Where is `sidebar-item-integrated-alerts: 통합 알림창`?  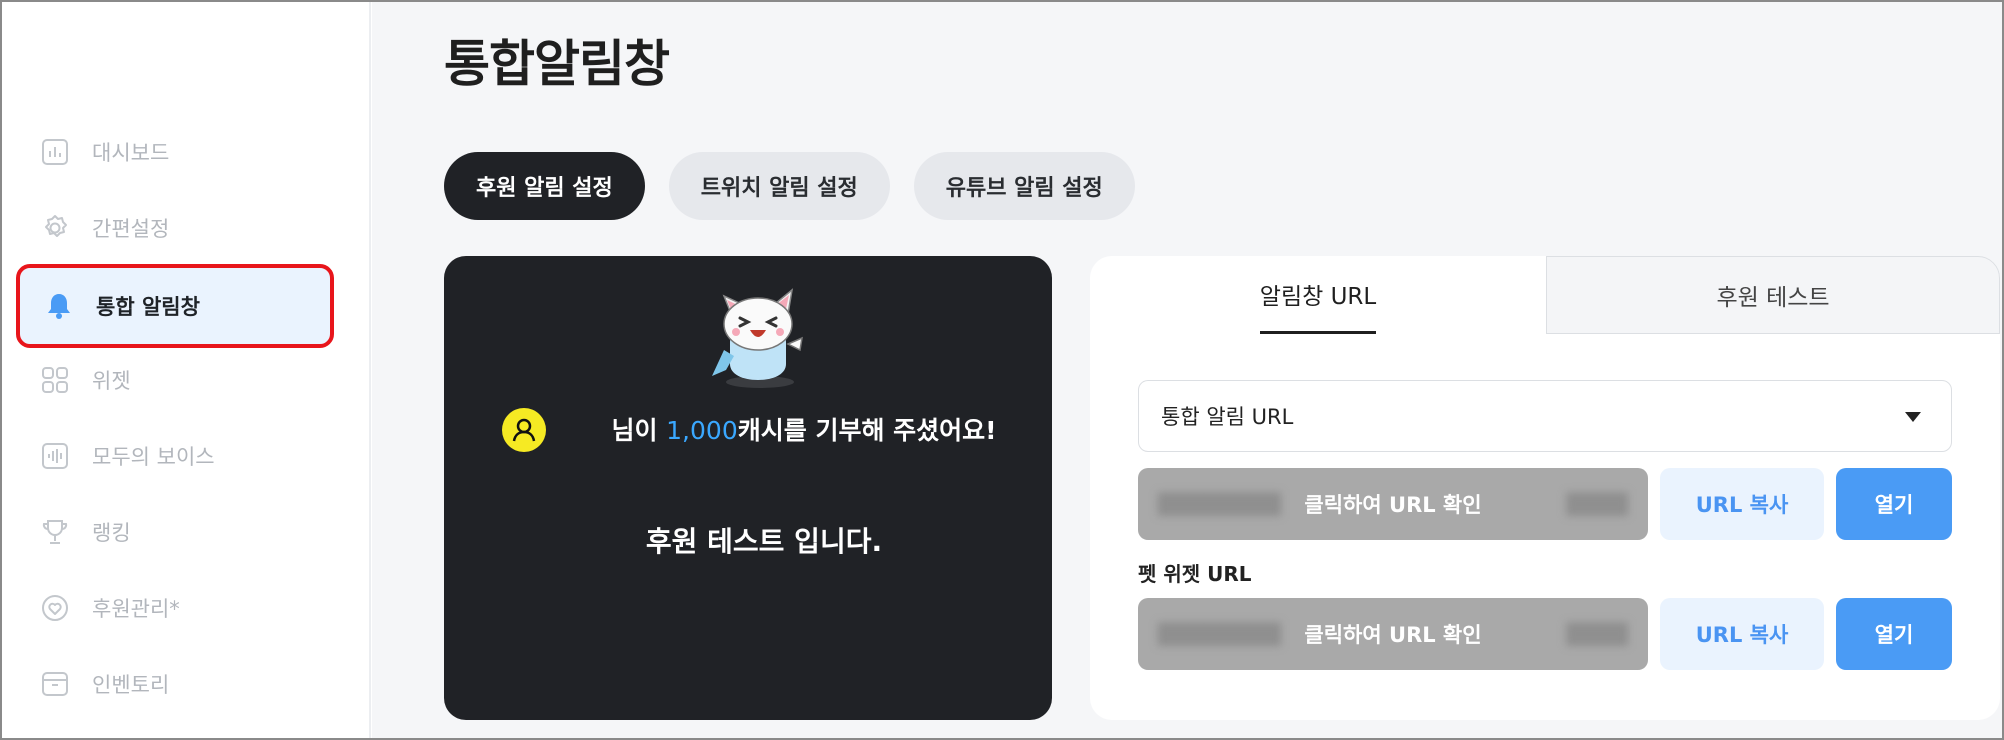
sidebar-item-integrated-alerts: 통합 알림창 is located at coordinates (175, 306).